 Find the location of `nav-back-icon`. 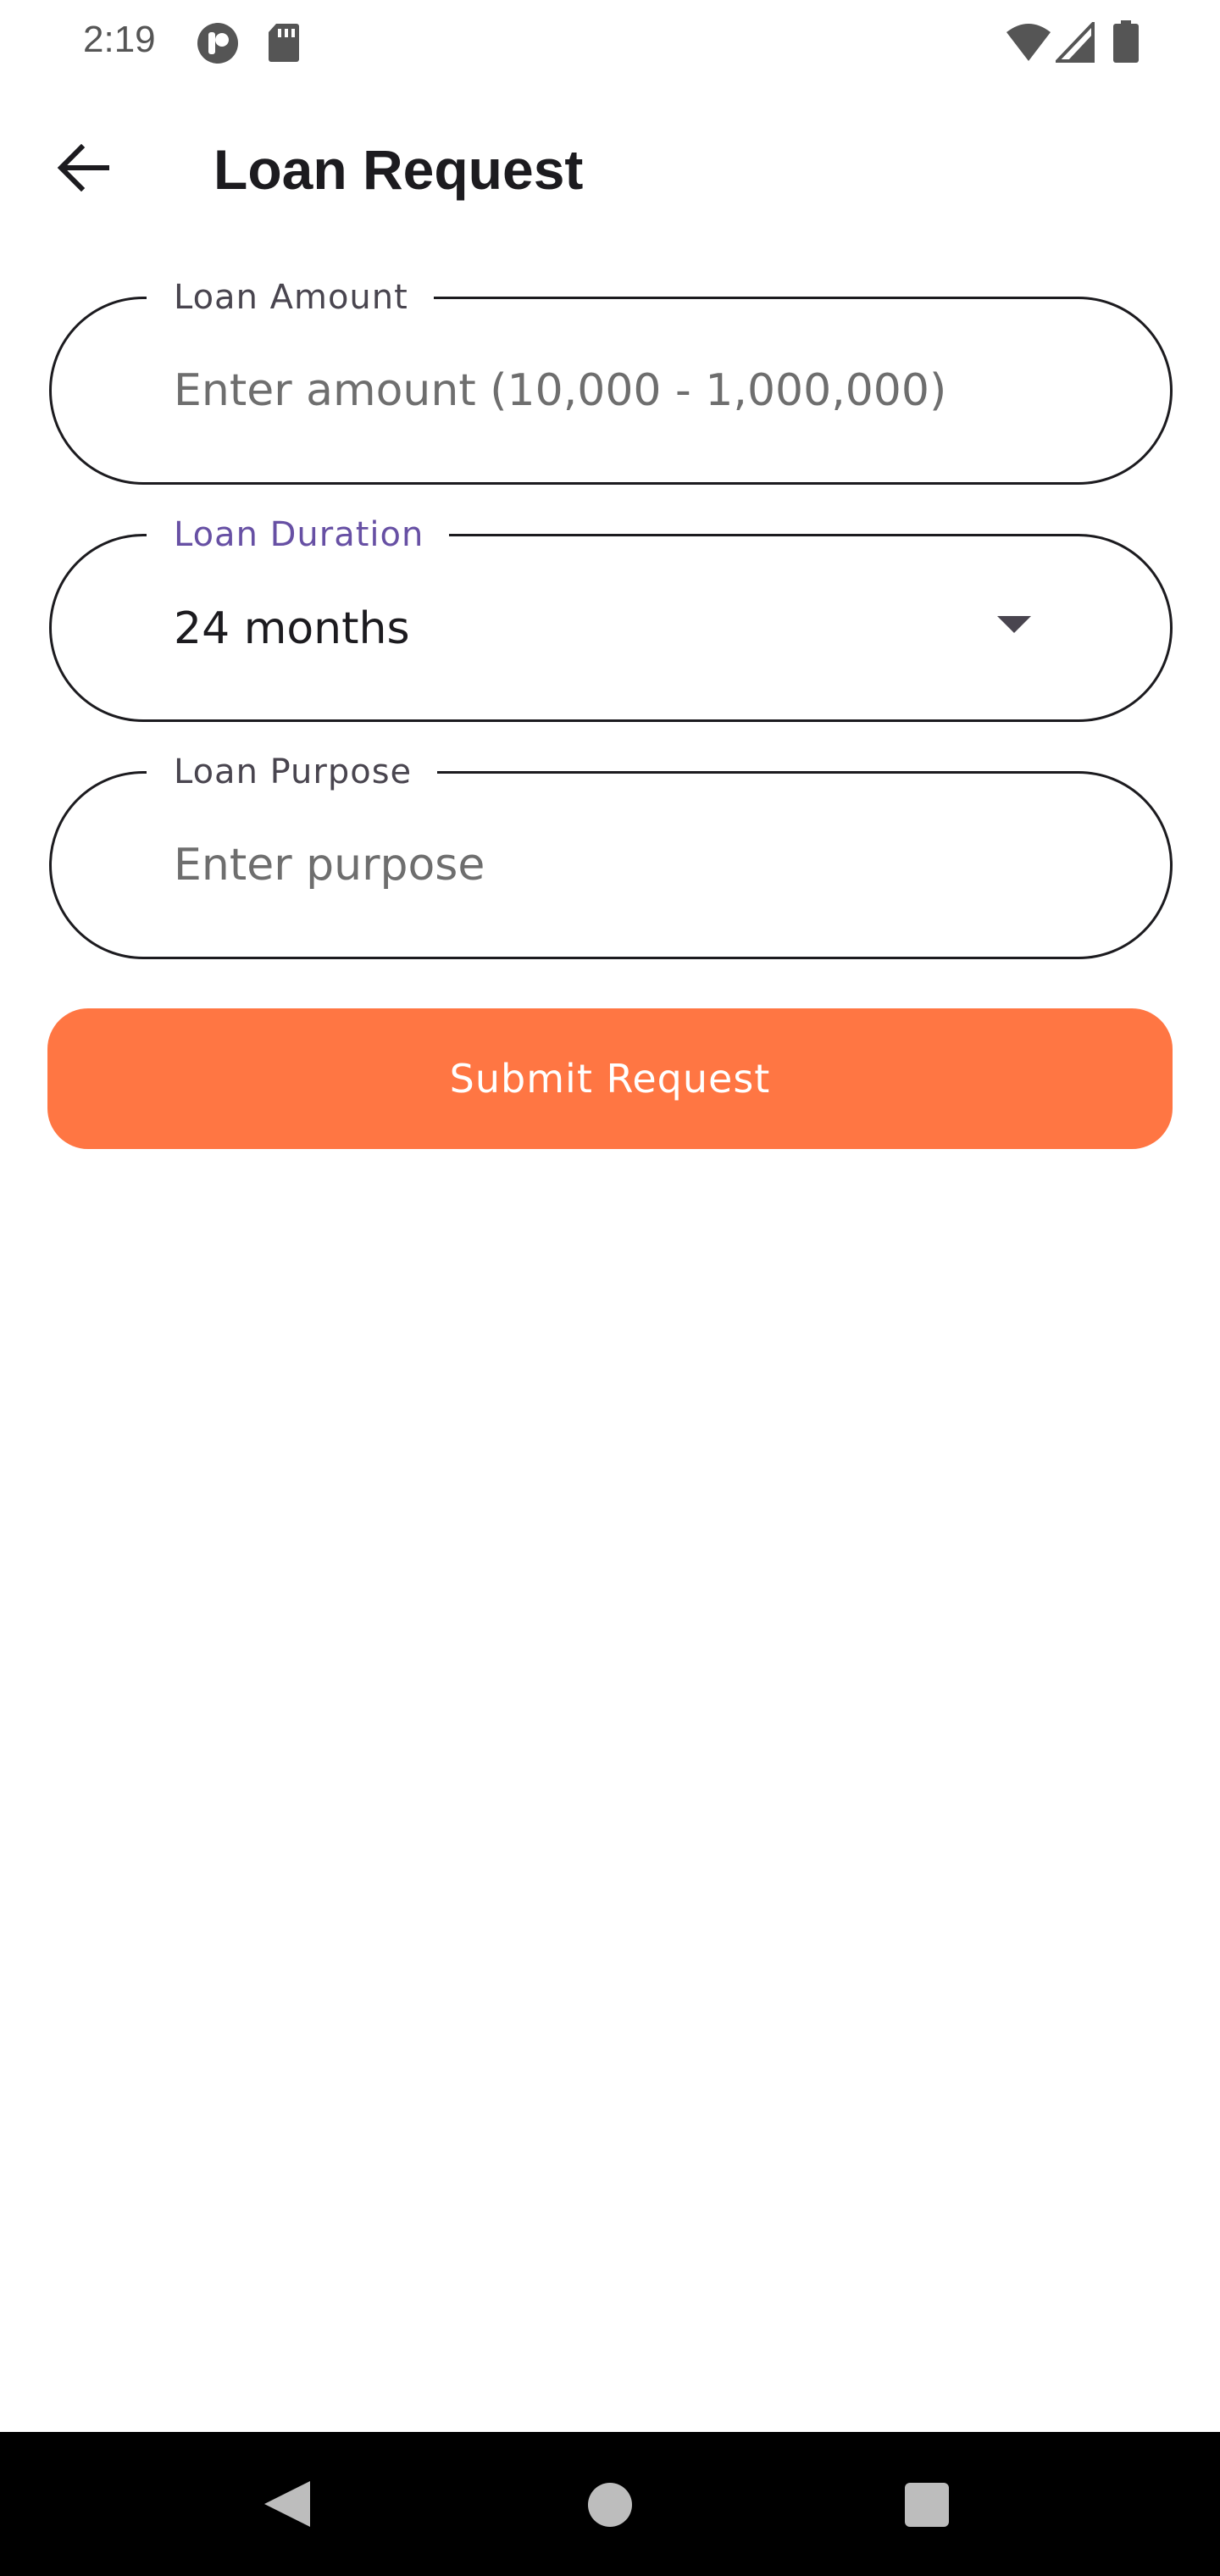

nav-back-icon is located at coordinates (287, 2504).